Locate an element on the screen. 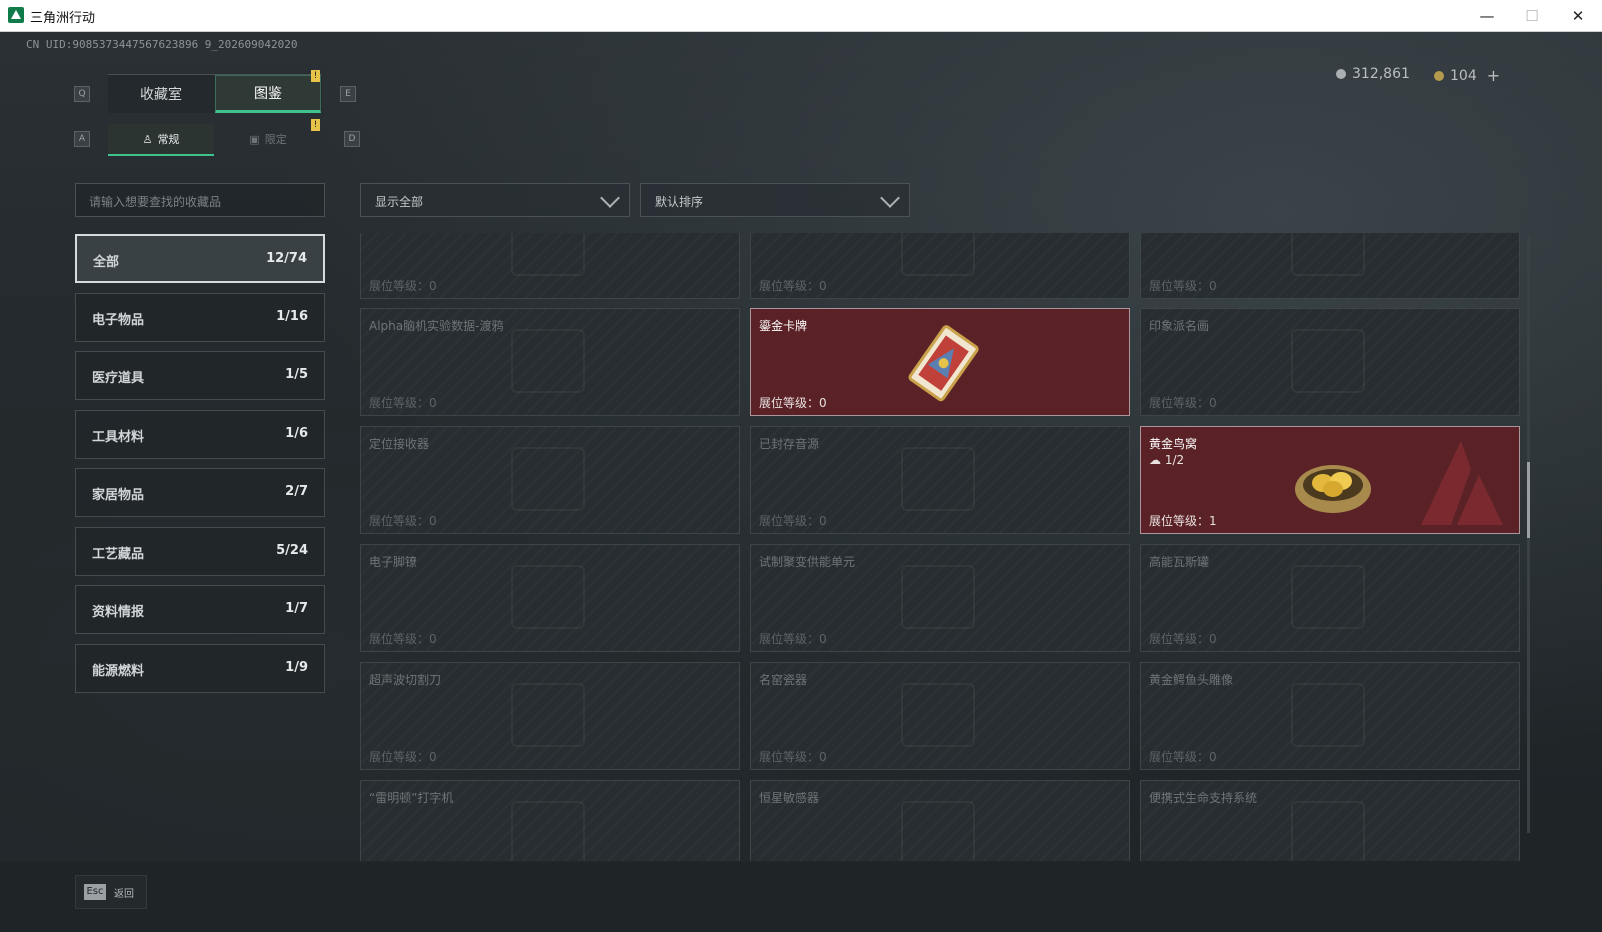 This screenshot has height=932, width=1602. add-currency-button: + is located at coordinates (1493, 75).